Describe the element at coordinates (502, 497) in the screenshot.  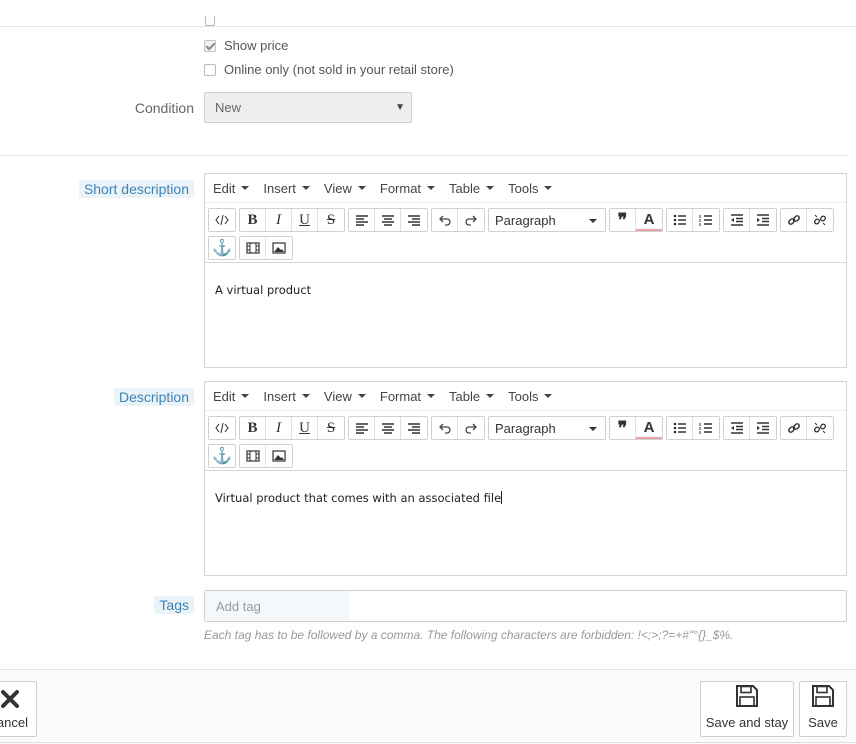
I see `text-cursor` at that location.